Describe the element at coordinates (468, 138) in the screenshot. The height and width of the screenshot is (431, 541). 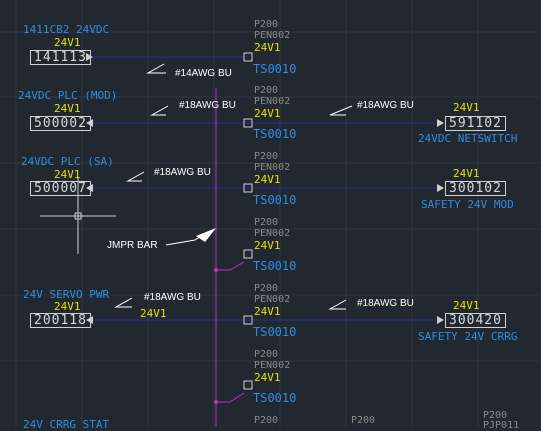
I see `right-block-title: 24VDC NETSWITCH` at that location.